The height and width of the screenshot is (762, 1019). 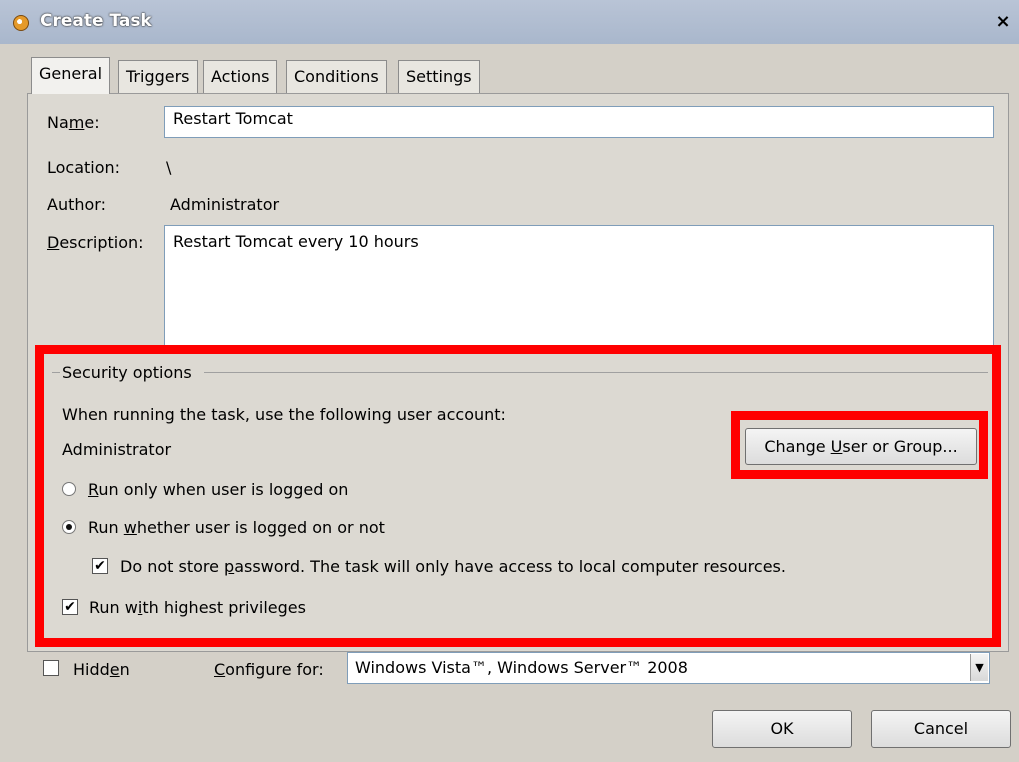 I want to click on close-button: ×, so click(x=1003, y=22).